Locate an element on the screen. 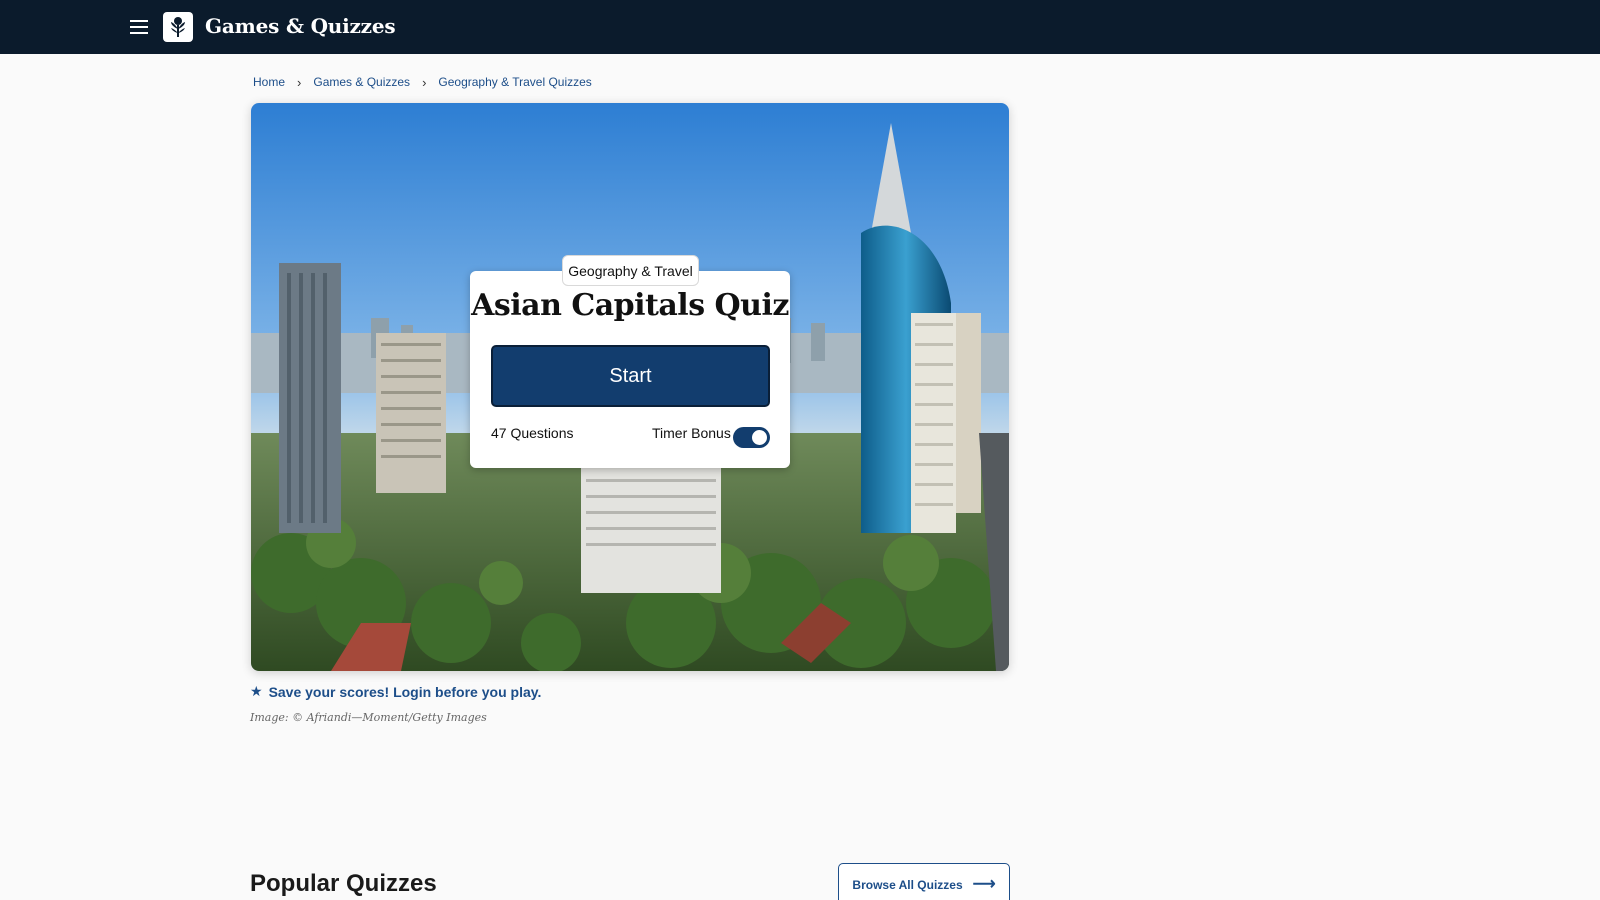 This screenshot has width=1600, height=900. category-tag: Geography & Travel is located at coordinates (630, 270).